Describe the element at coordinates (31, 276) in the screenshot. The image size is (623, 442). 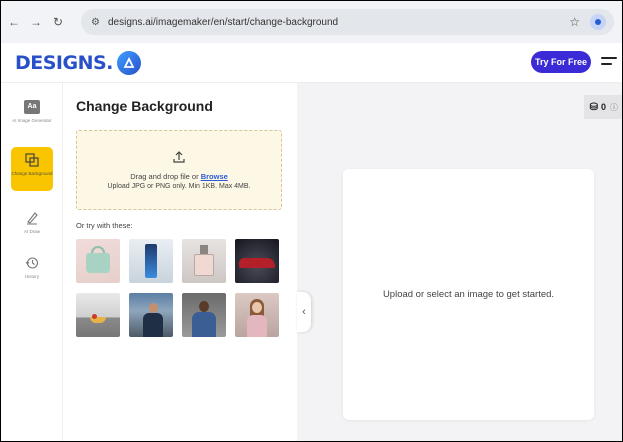
I see `sidebar-item-label: History` at that location.